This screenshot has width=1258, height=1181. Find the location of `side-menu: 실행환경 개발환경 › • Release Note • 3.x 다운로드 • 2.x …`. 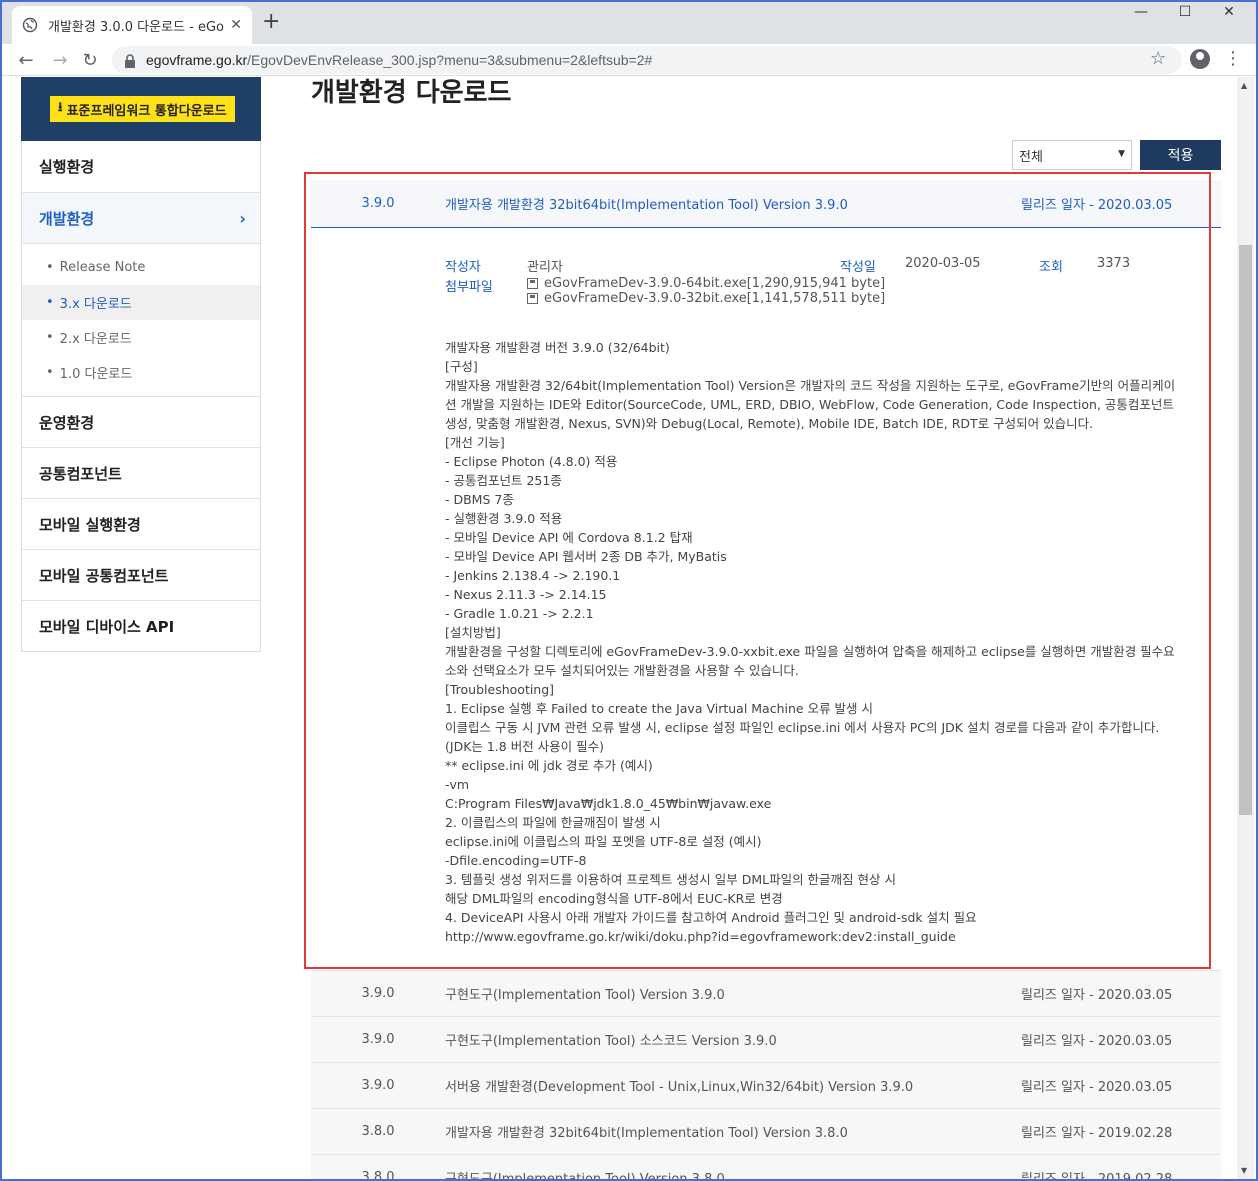

side-menu: 실행환경 개발환경 › • Release Note • 3.x 다운로드 • 2.x … is located at coordinates (141, 396).